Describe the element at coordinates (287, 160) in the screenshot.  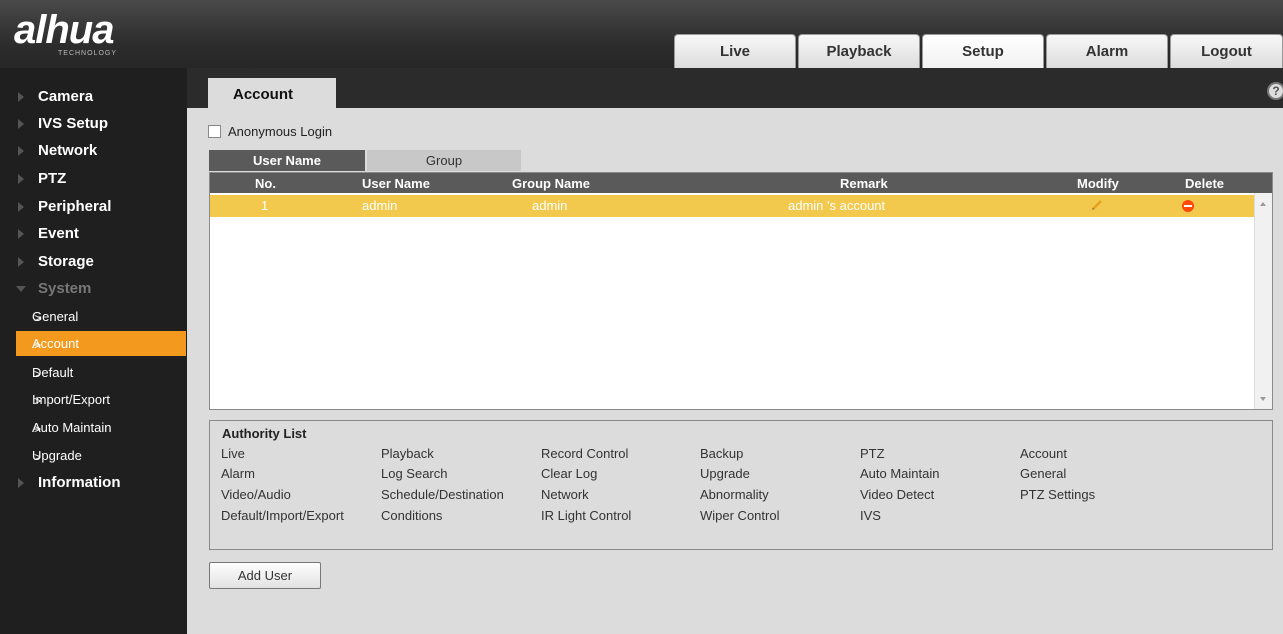
I see `subtab-user-name: User Name` at that location.